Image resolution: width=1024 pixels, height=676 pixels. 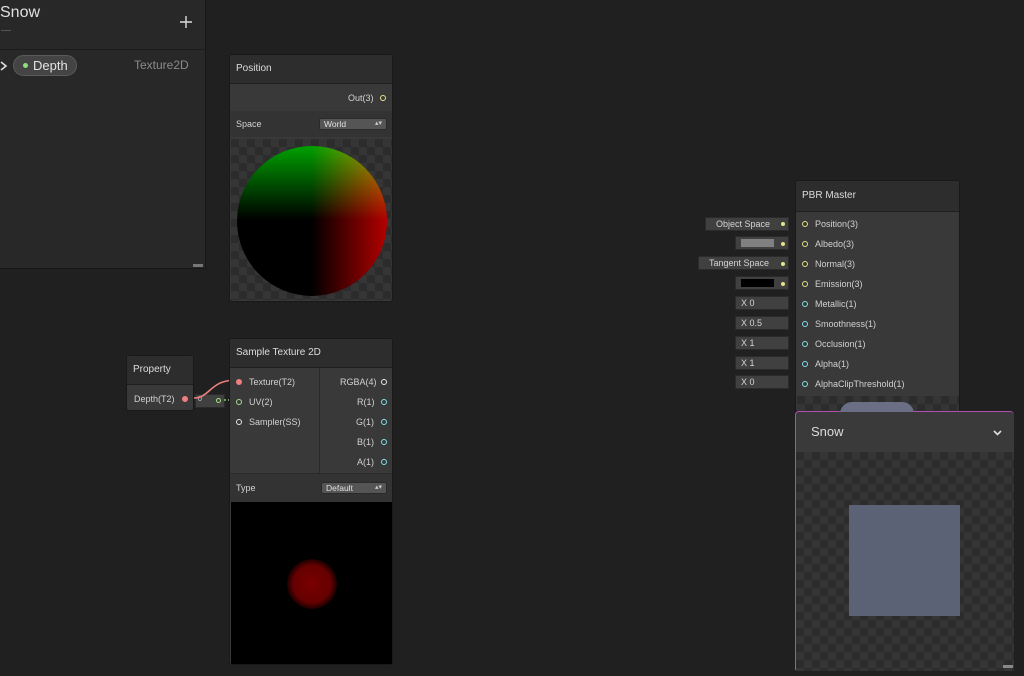 I want to click on alpha-input-port, so click(x=805, y=364).